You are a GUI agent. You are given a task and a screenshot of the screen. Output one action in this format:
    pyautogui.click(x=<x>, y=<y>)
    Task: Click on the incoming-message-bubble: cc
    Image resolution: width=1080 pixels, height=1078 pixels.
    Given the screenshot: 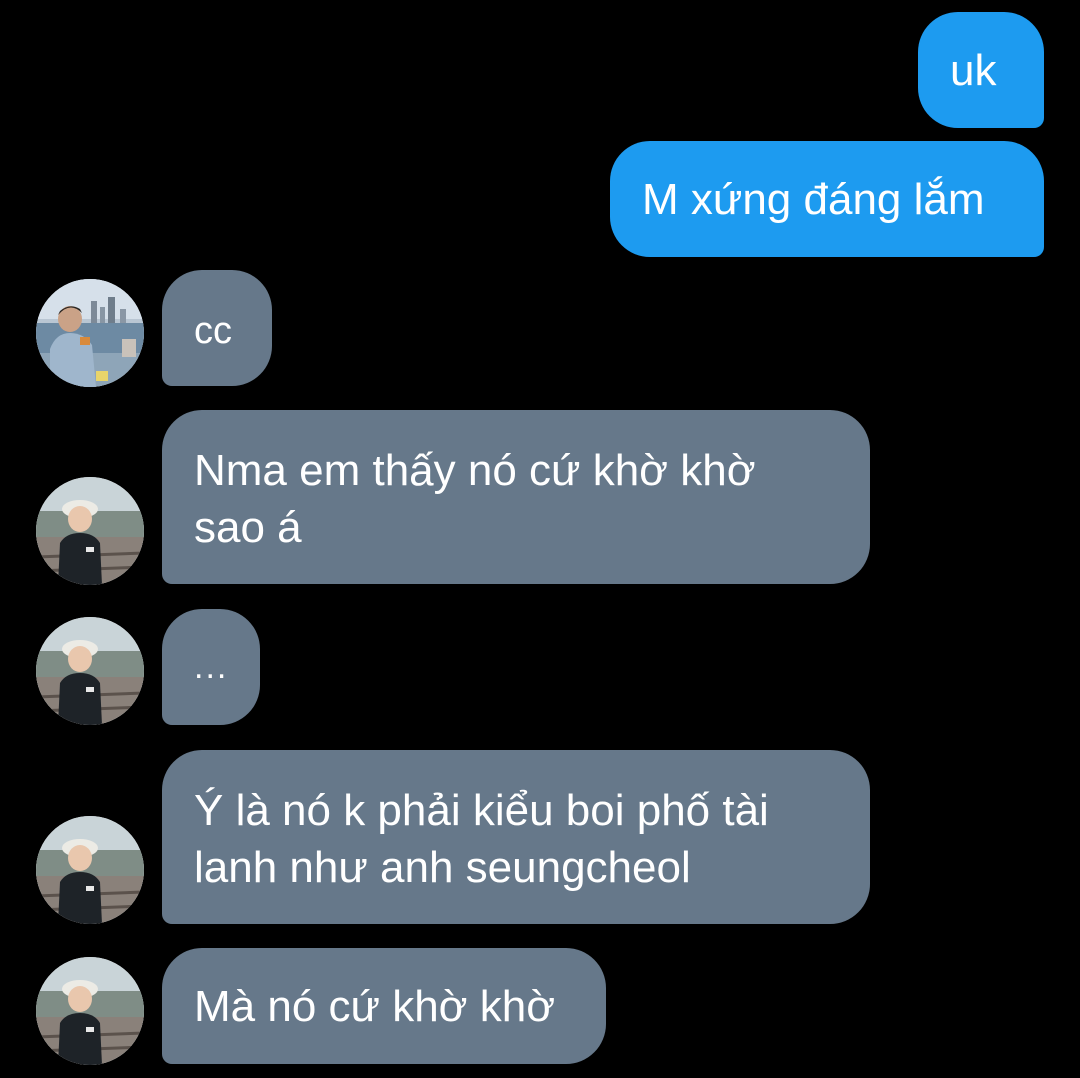 What is the action you would take?
    pyautogui.click(x=217, y=328)
    